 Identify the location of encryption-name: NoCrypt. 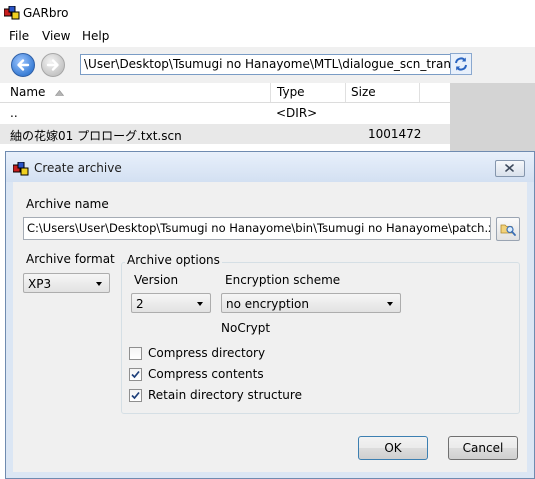
(246, 328).